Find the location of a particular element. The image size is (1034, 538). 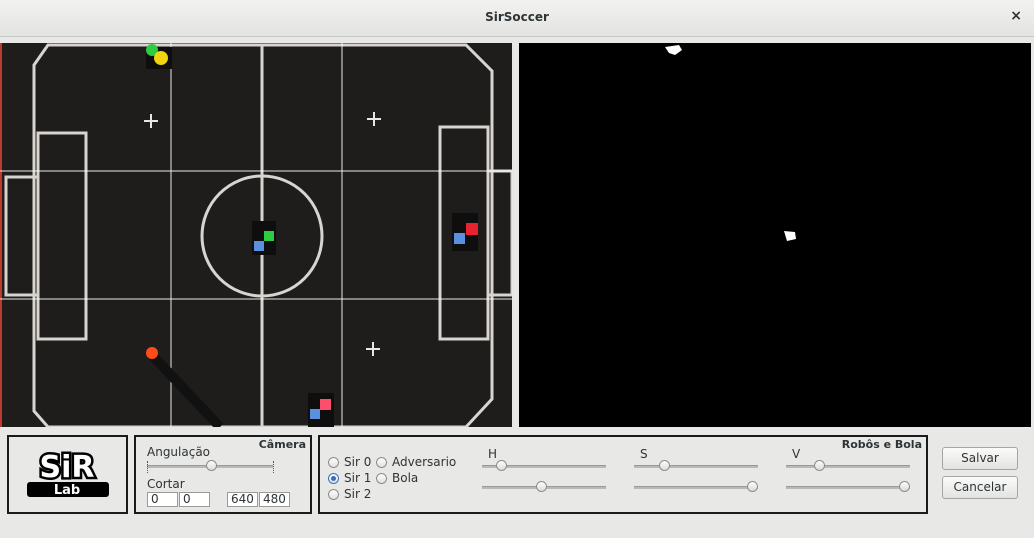

angulacao-label: Angulação is located at coordinates (179, 452).